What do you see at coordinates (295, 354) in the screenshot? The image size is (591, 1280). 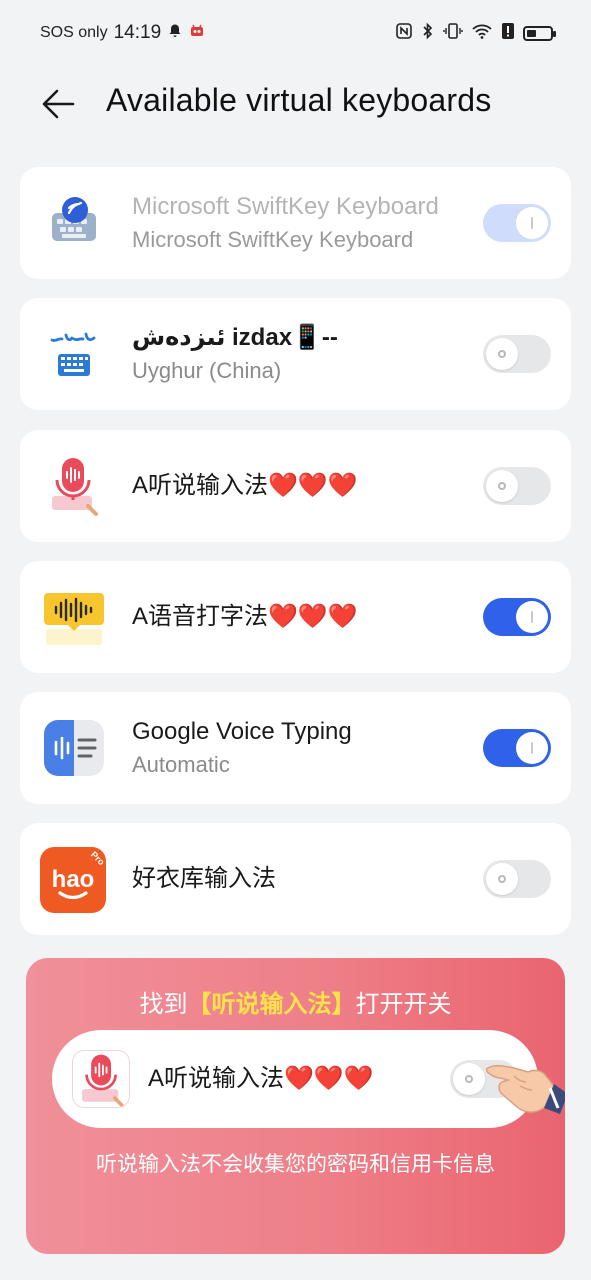 I see `keyboard-item-izdax: ئىزدەش izdax📱-- Uyghur (China)` at bounding box center [295, 354].